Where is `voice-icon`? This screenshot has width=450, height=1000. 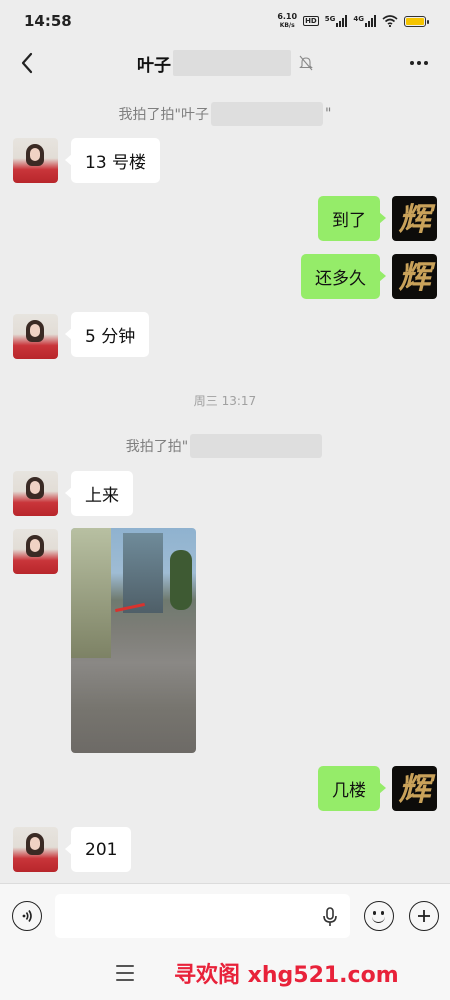 voice-icon is located at coordinates (27, 916).